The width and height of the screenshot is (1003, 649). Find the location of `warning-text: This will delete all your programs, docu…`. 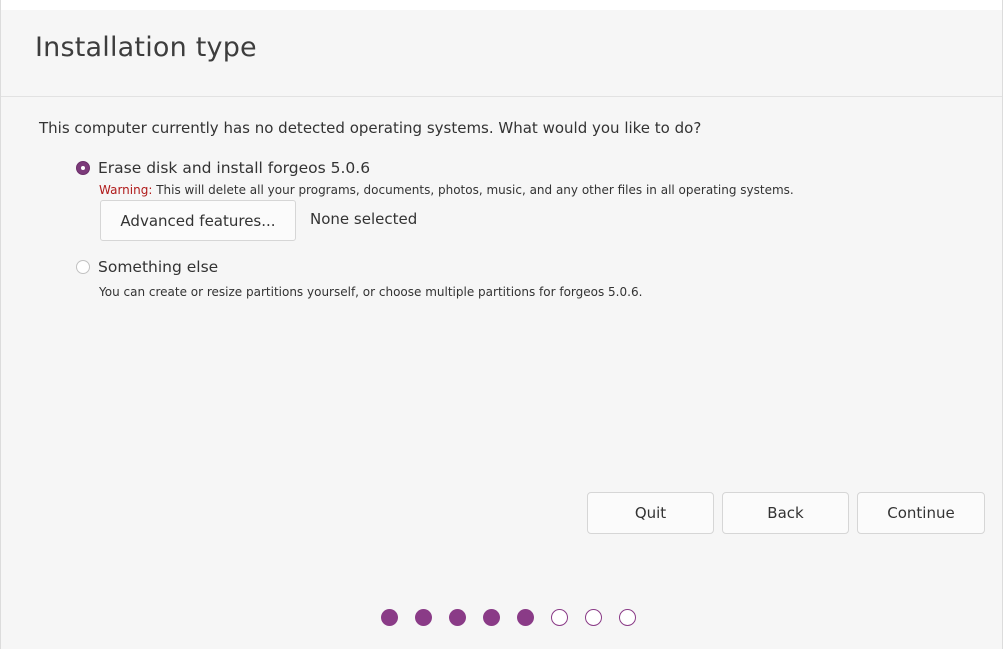

warning-text: This will delete all your programs, docu… is located at coordinates (475, 190).